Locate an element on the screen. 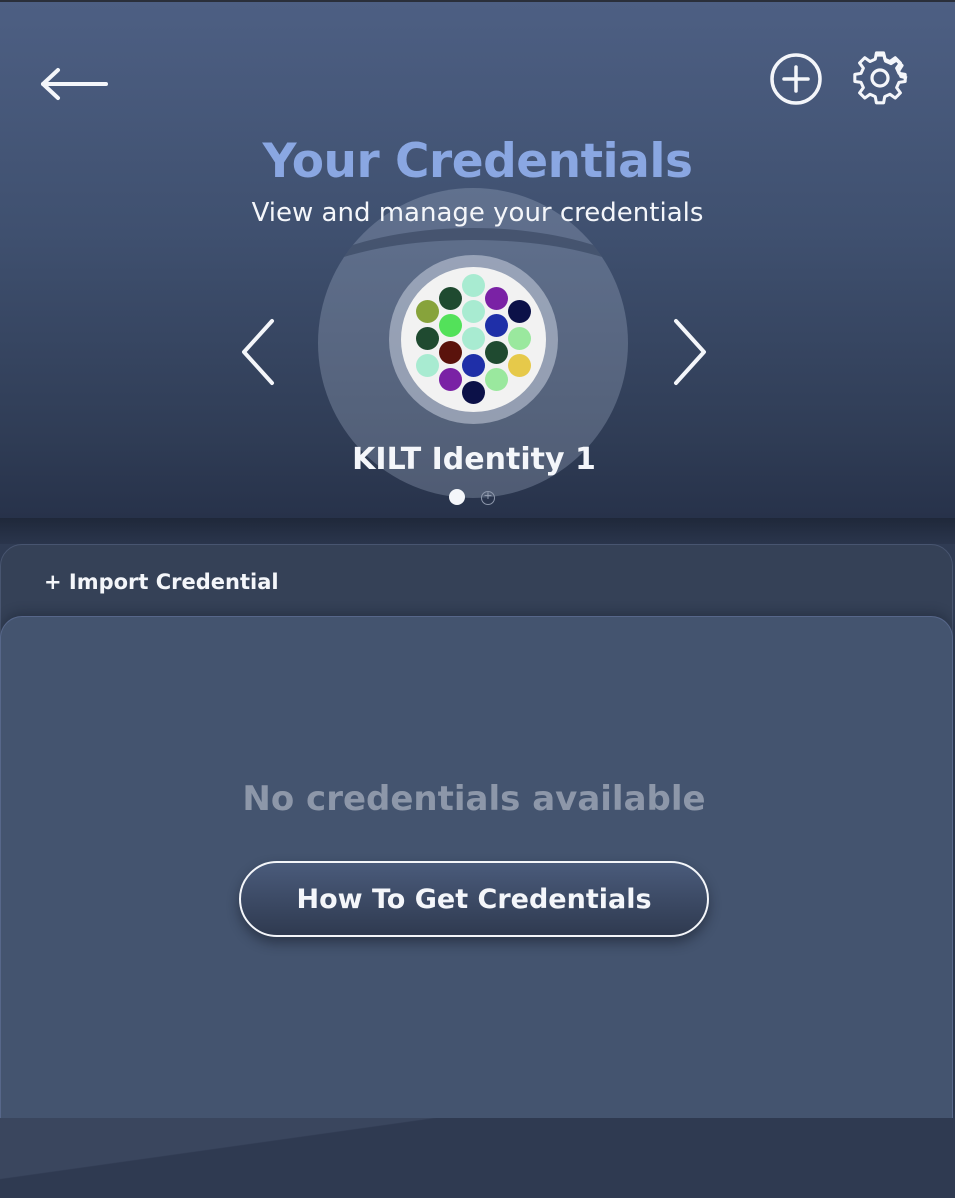 The image size is (958, 1198). add-identity-button is located at coordinates (796, 79).